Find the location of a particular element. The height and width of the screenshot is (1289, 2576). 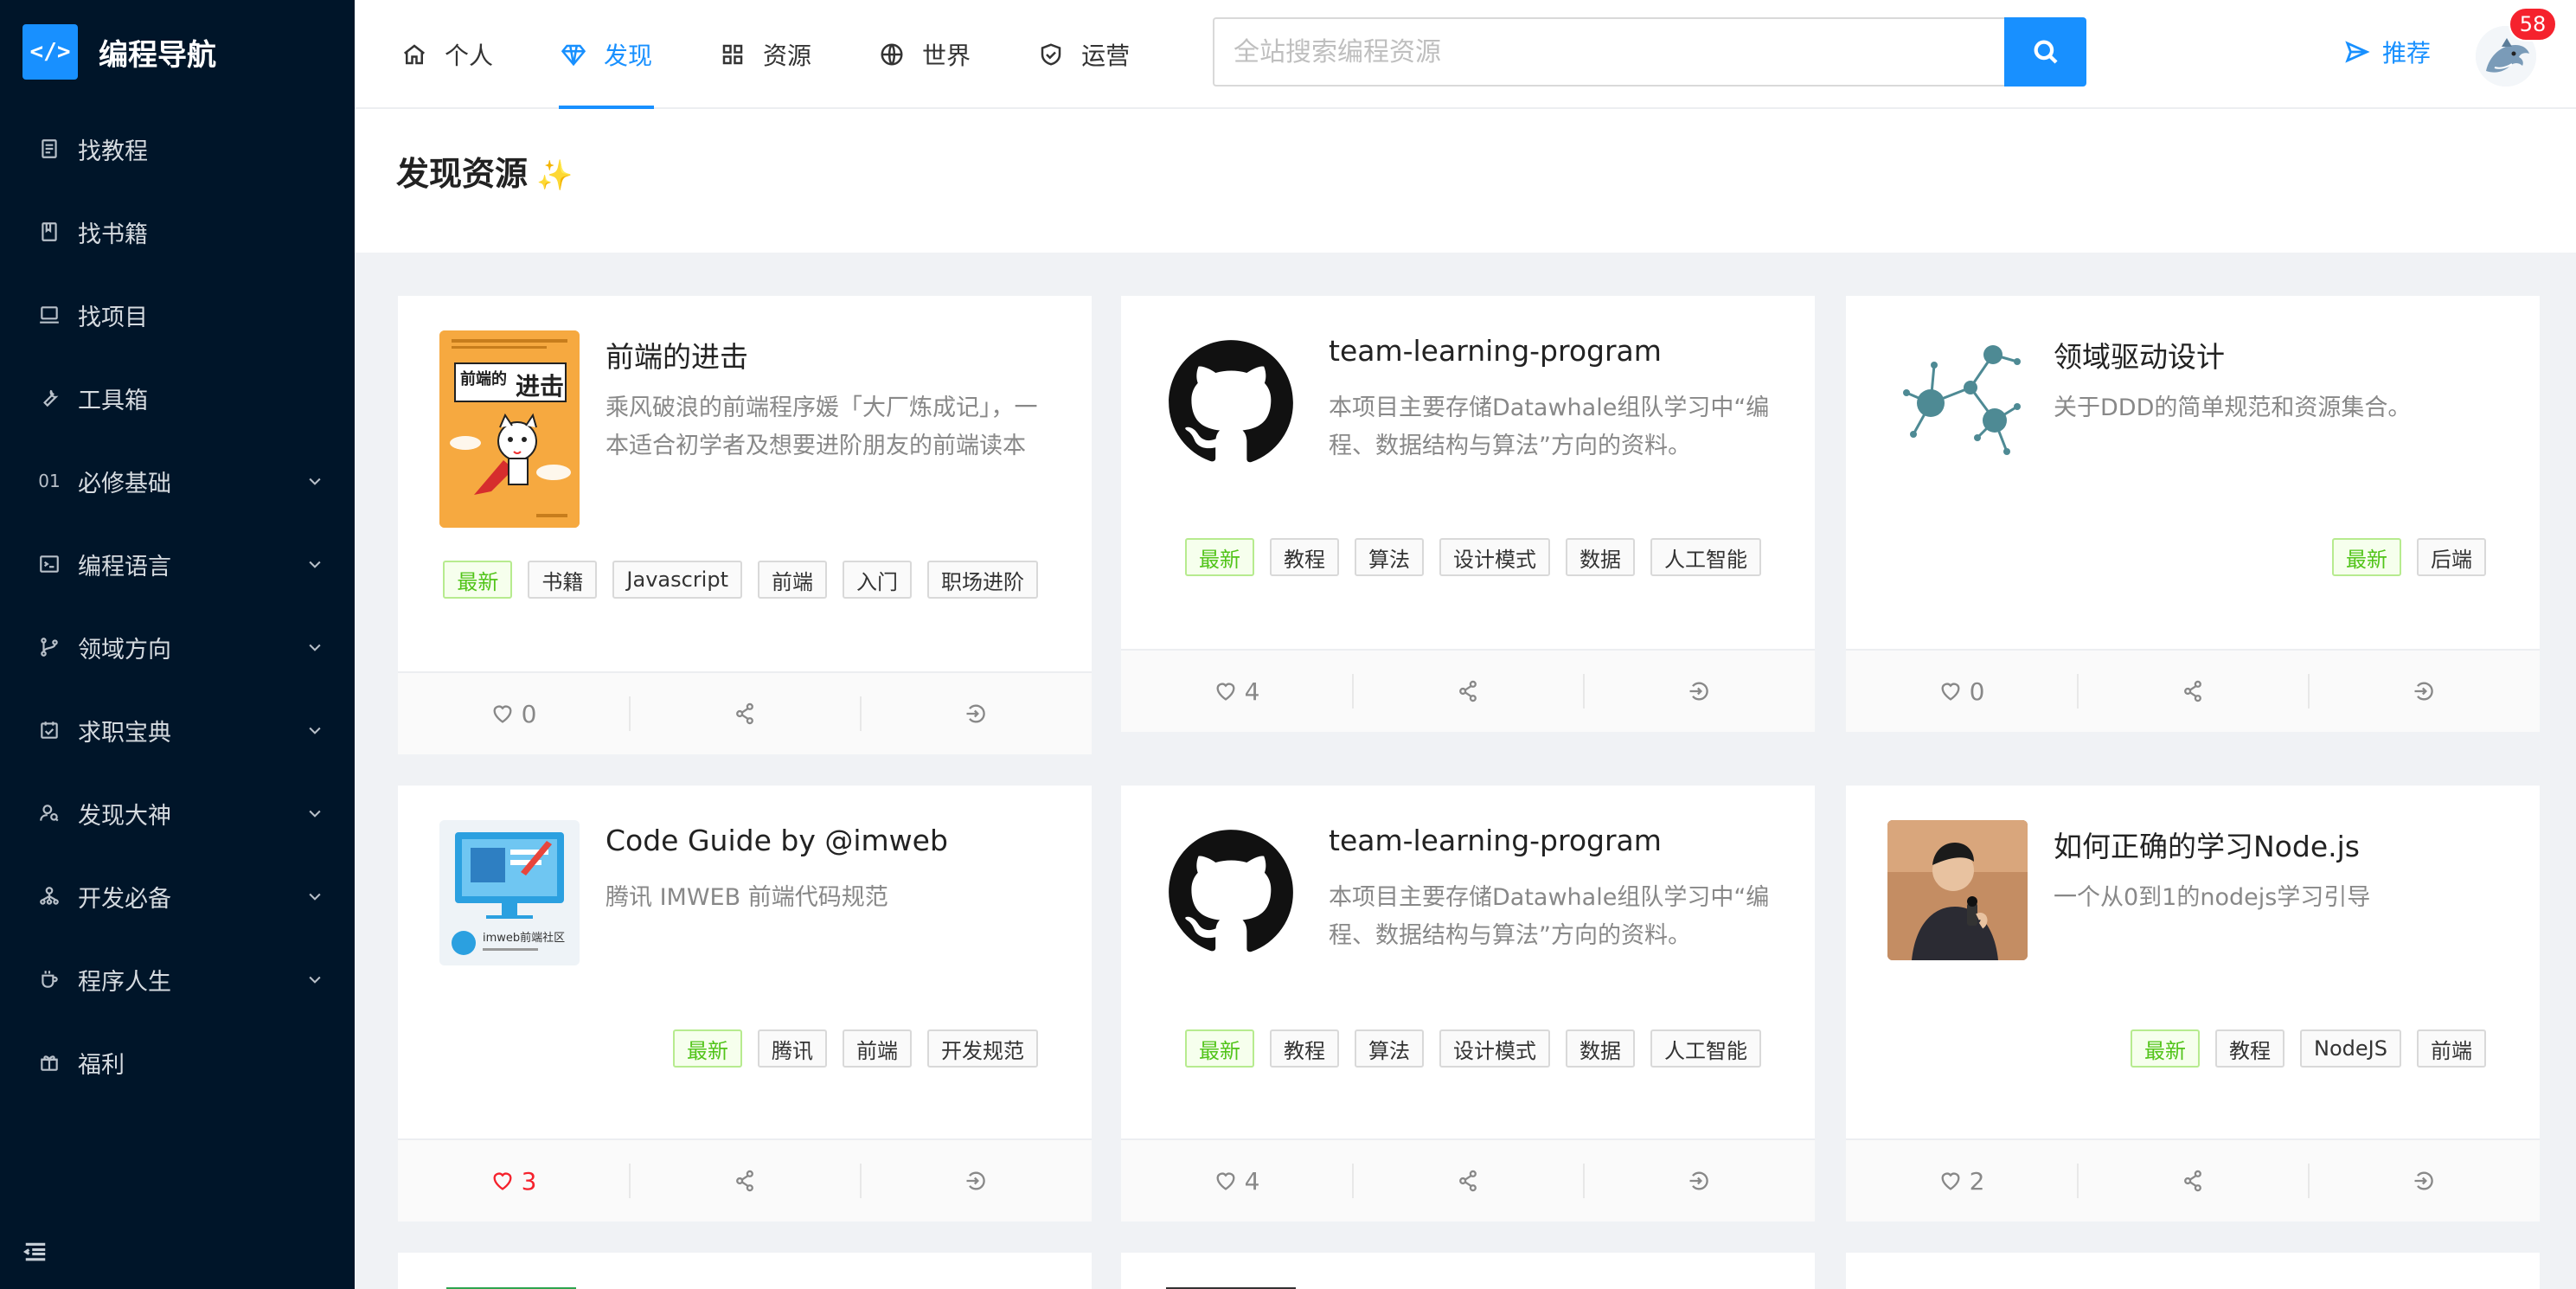

tag: 腾讯 is located at coordinates (792, 1048).